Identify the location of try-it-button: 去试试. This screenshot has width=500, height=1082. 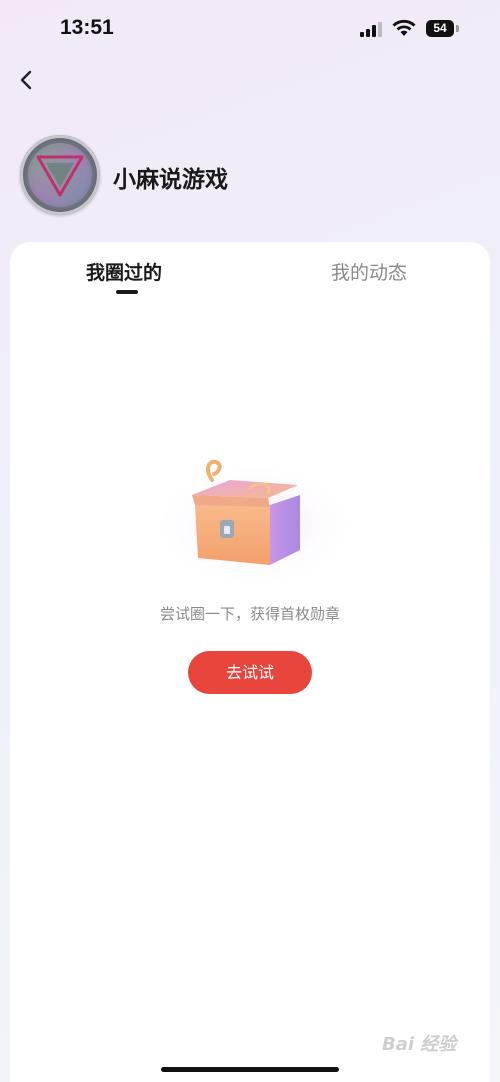
(250, 672).